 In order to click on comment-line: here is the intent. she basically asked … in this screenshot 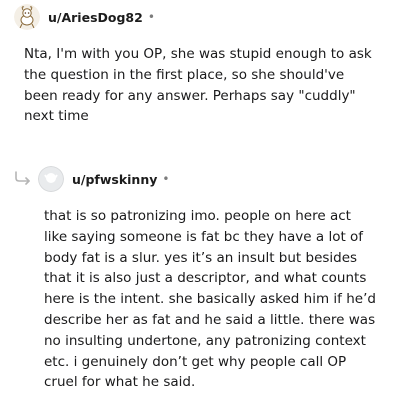, I will do `click(210, 299)`.